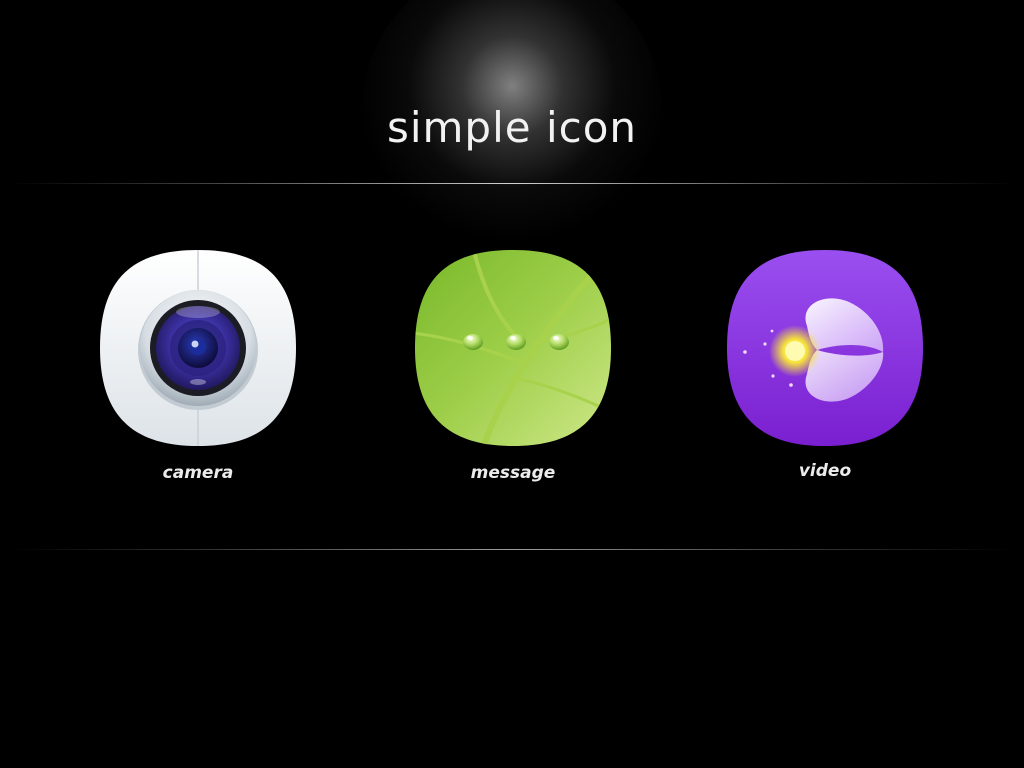 The image size is (1024, 768). I want to click on app-video: video, so click(825, 365).